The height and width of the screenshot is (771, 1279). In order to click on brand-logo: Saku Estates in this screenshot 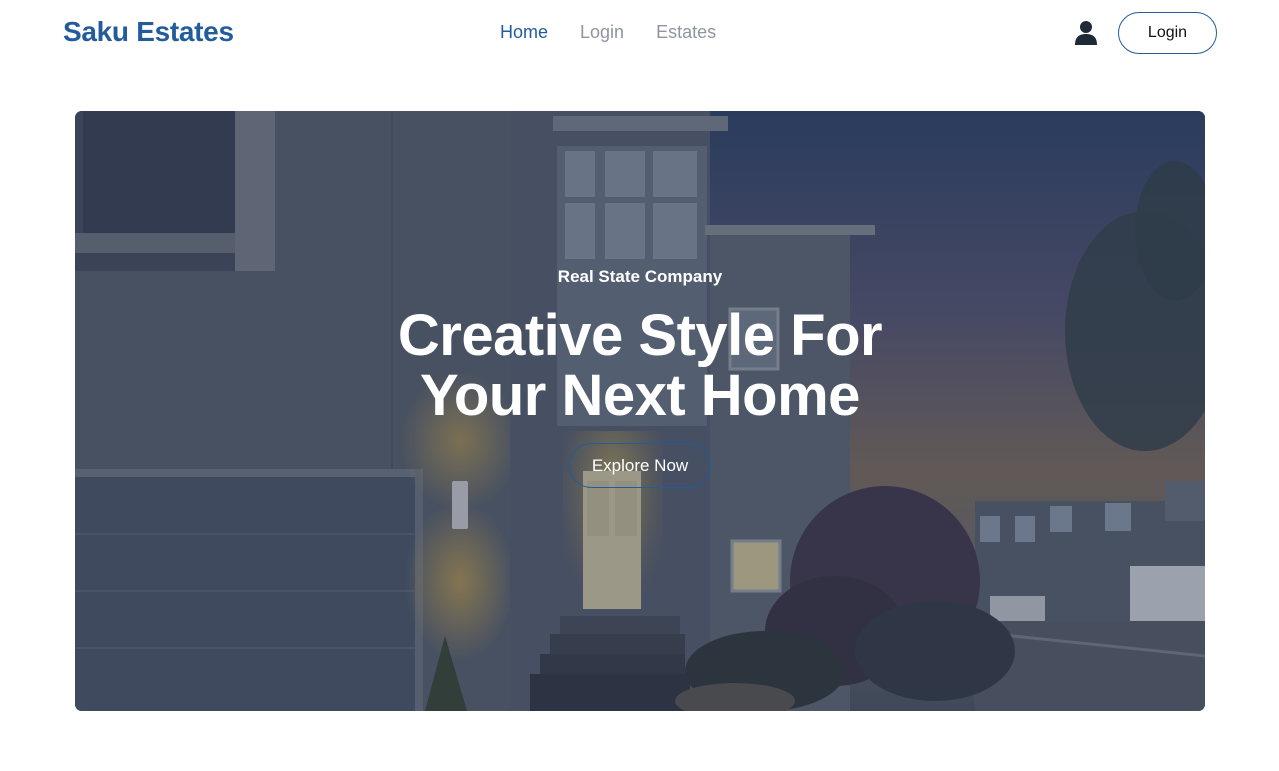, I will do `click(148, 32)`.